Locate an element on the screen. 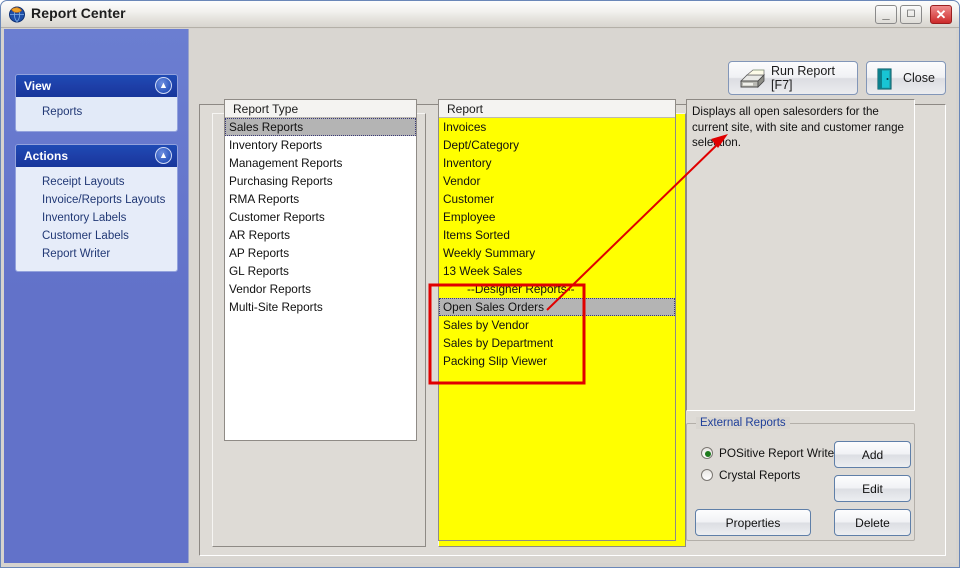 Image resolution: width=960 pixels, height=568 pixels. close-window-button: ✕ is located at coordinates (941, 14).